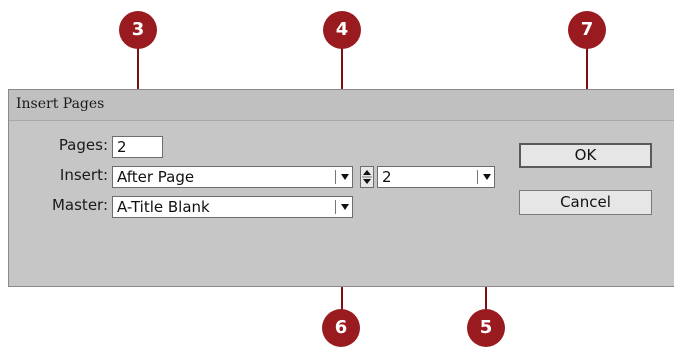  What do you see at coordinates (341, 328) in the screenshot?
I see `callout-6: 6` at bounding box center [341, 328].